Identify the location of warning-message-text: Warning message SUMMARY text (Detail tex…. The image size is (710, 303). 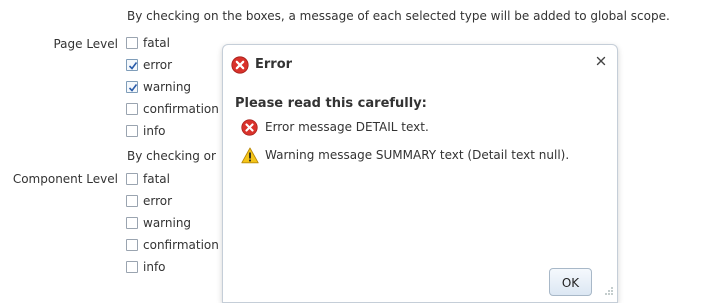
(417, 155).